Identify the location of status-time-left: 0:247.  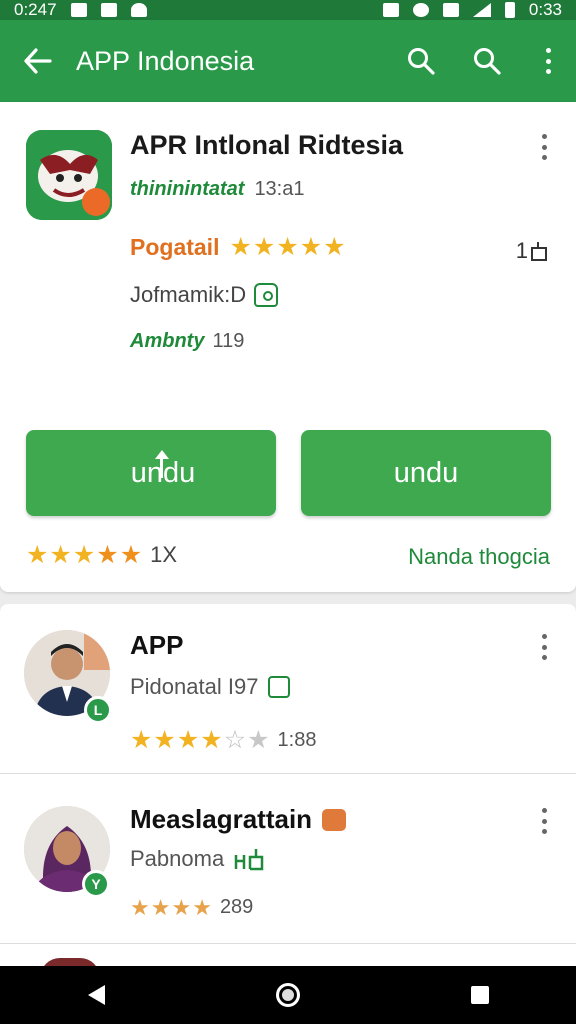
(35, 9).